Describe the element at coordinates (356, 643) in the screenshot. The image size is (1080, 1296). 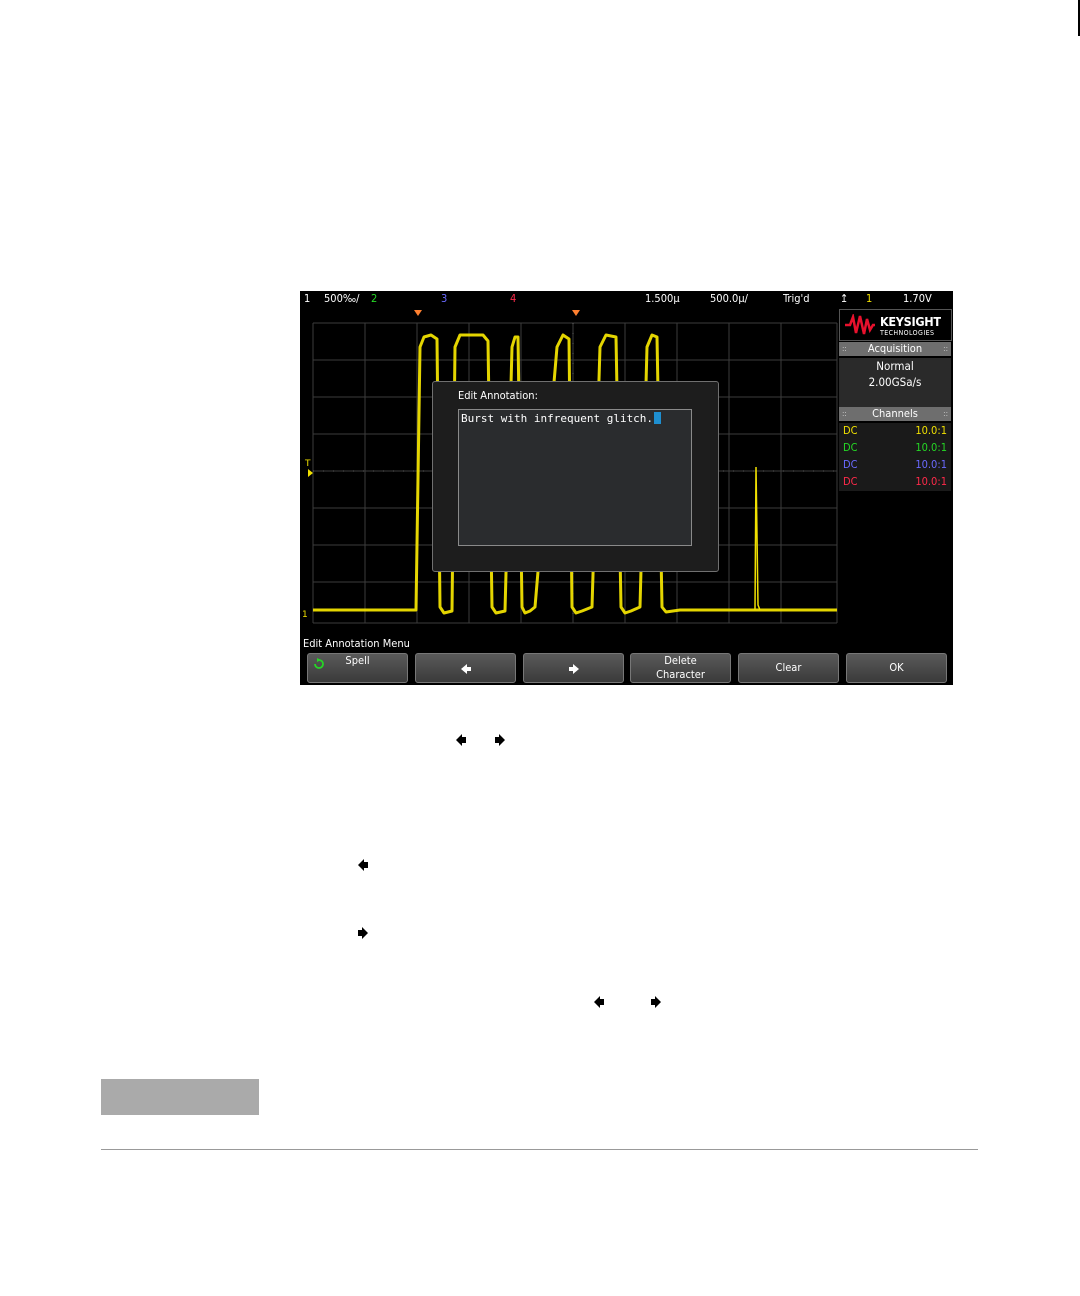
I see `menu-title: Edit Annotation Menu` at that location.